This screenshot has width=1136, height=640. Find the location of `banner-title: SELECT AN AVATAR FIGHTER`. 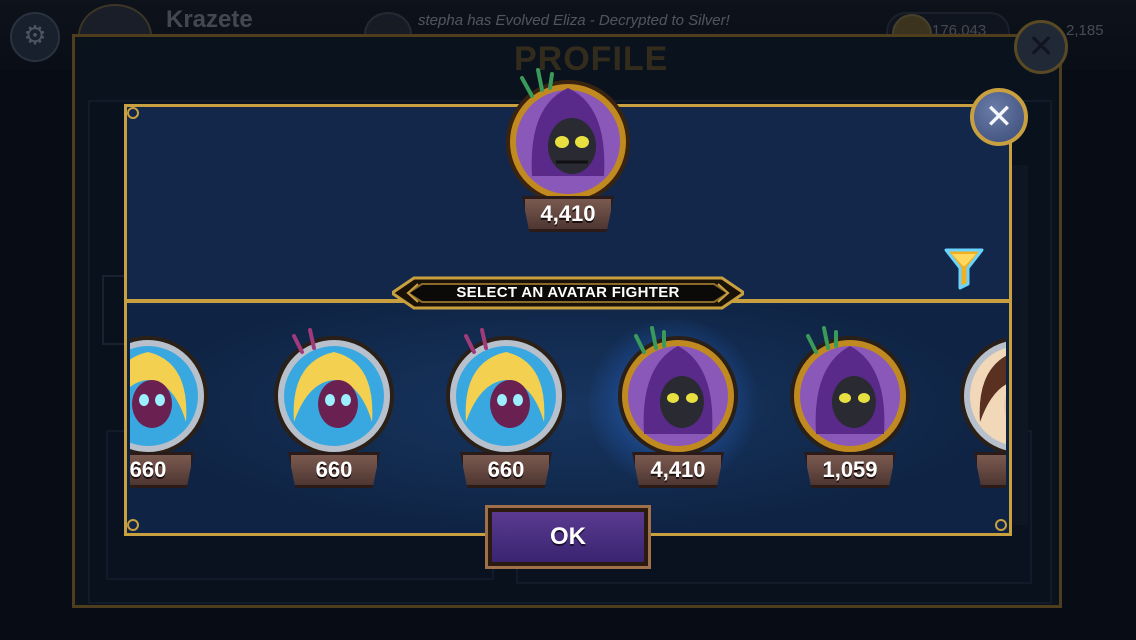

banner-title: SELECT AN AVATAR FIGHTER is located at coordinates (568, 292).